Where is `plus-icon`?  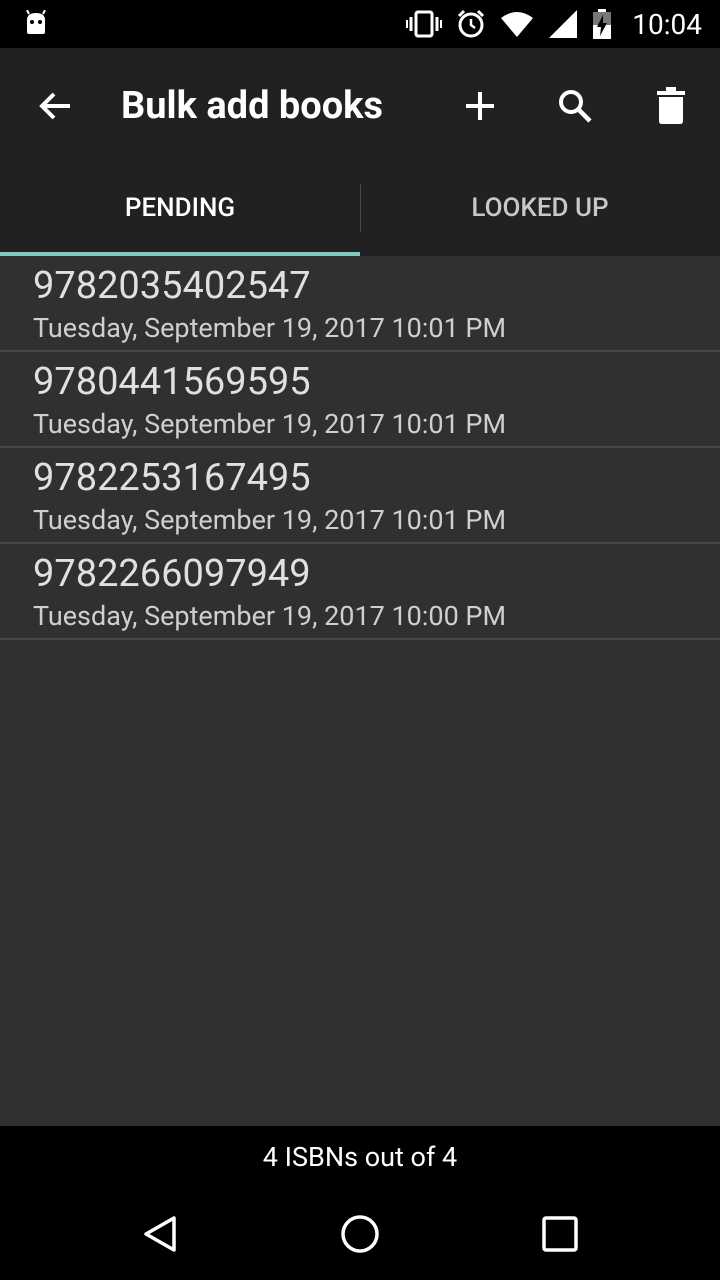
plus-icon is located at coordinates (480, 106).